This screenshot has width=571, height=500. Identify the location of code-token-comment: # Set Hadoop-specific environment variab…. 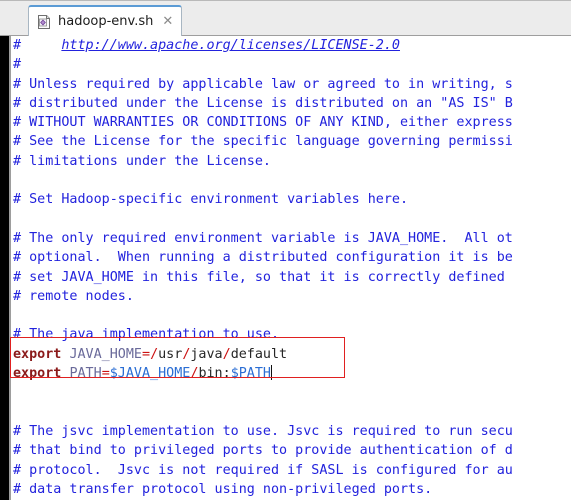
(211, 200).